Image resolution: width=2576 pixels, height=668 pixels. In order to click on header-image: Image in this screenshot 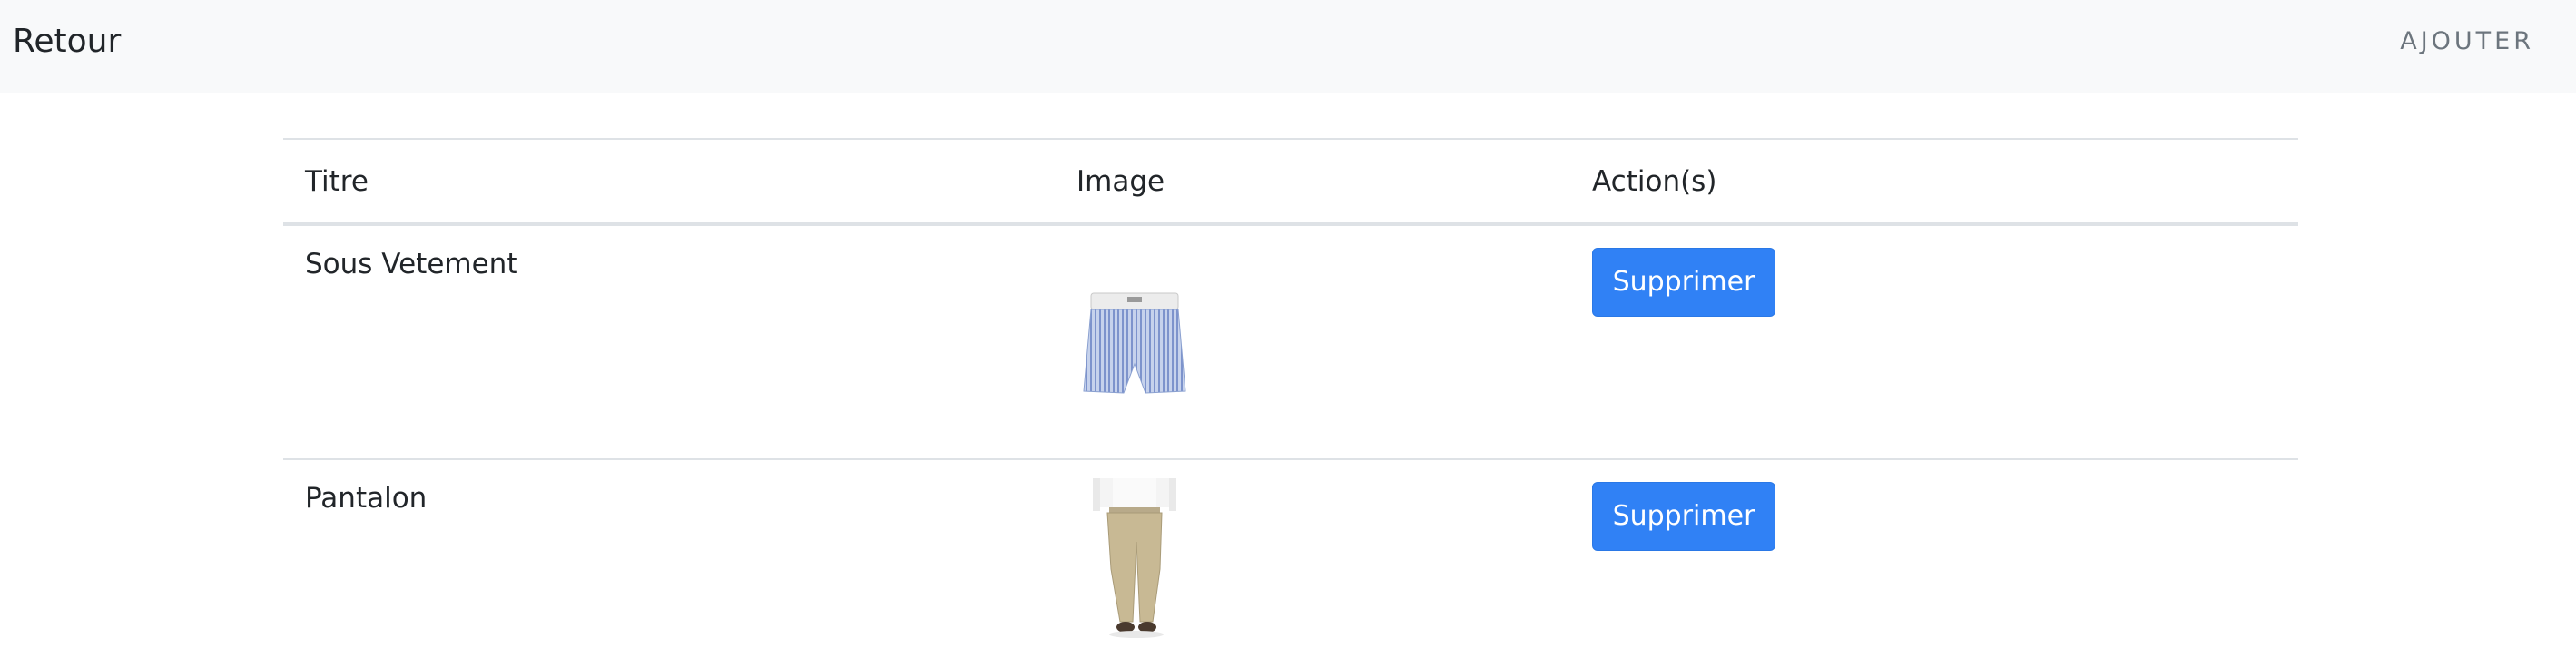, I will do `click(1312, 182)`.